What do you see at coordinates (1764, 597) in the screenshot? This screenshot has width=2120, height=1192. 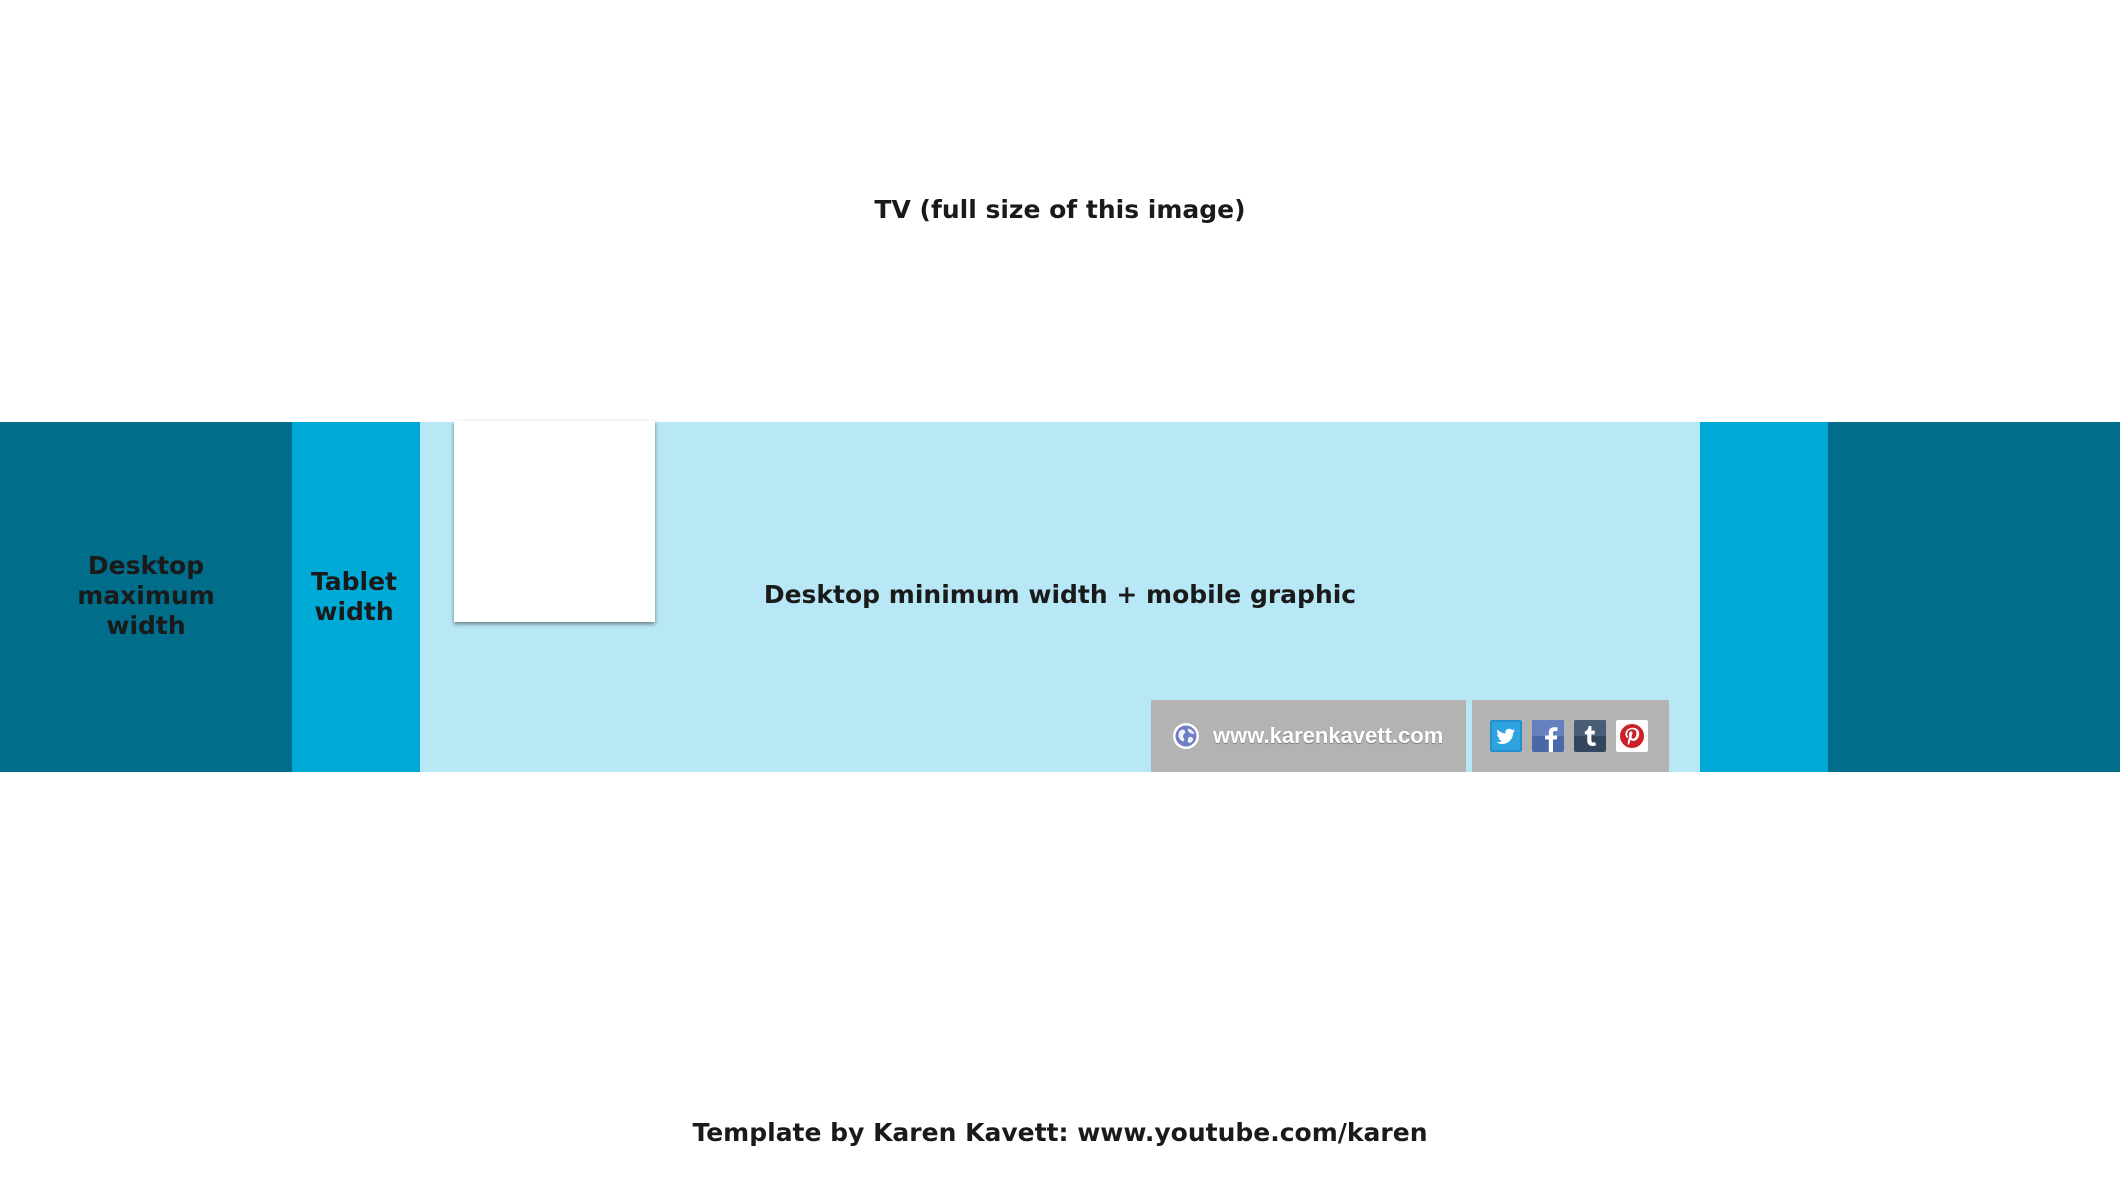 I see `tablet-zone-right` at bounding box center [1764, 597].